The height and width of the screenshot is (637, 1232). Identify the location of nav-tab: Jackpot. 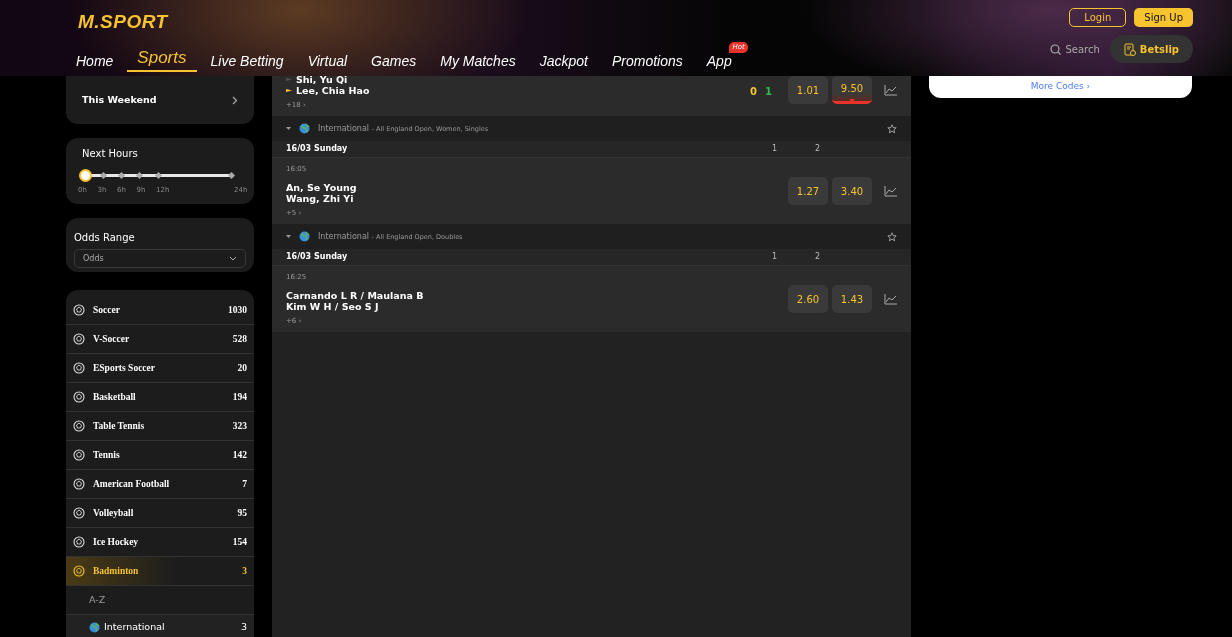
(563, 61).